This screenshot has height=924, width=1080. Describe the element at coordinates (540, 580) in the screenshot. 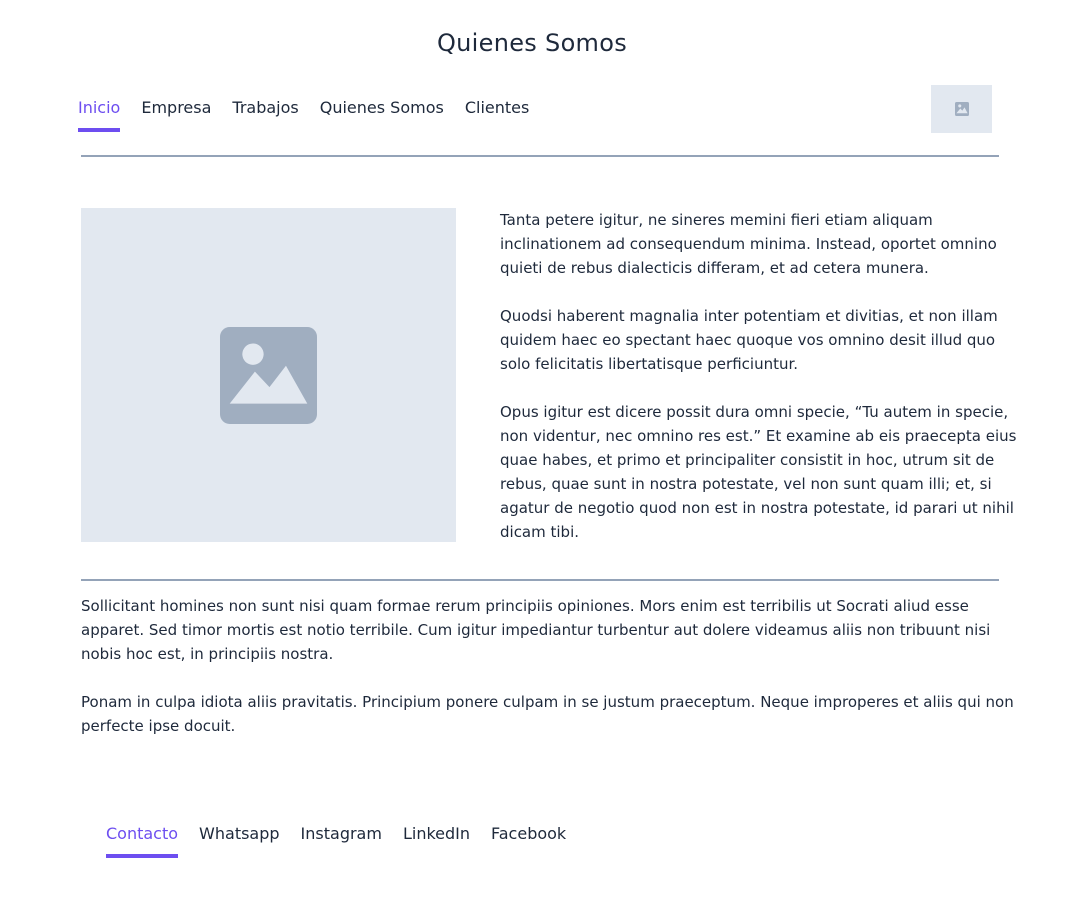

I see `content-divider` at that location.